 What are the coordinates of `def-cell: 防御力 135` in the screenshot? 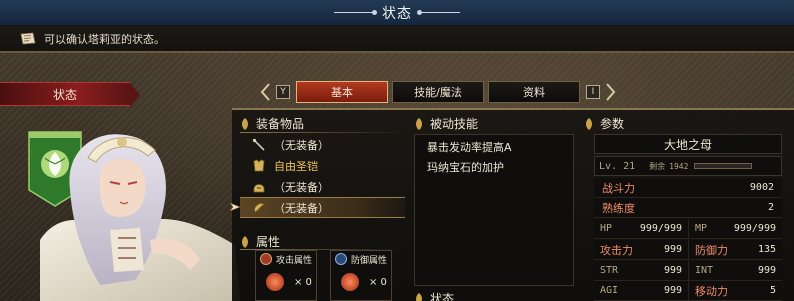 It's located at (735, 250).